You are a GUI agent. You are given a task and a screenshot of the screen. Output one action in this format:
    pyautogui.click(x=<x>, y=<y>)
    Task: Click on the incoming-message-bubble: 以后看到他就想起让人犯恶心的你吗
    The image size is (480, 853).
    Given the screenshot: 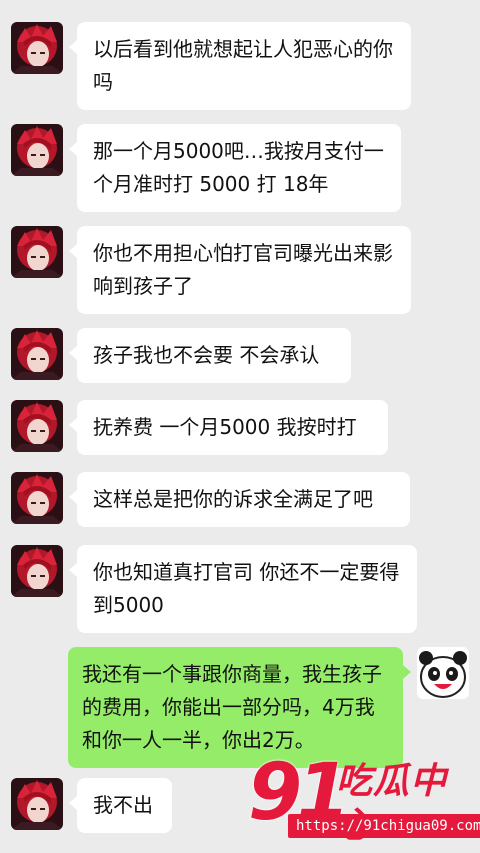 What is the action you would take?
    pyautogui.click(x=240, y=66)
    